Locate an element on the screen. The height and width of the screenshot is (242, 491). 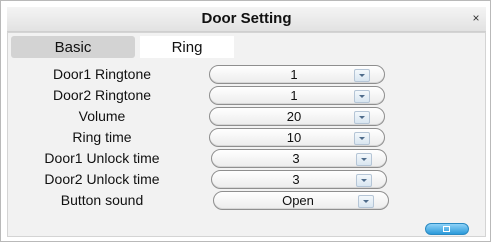
dialog-title: Door Setting is located at coordinates (246, 18).